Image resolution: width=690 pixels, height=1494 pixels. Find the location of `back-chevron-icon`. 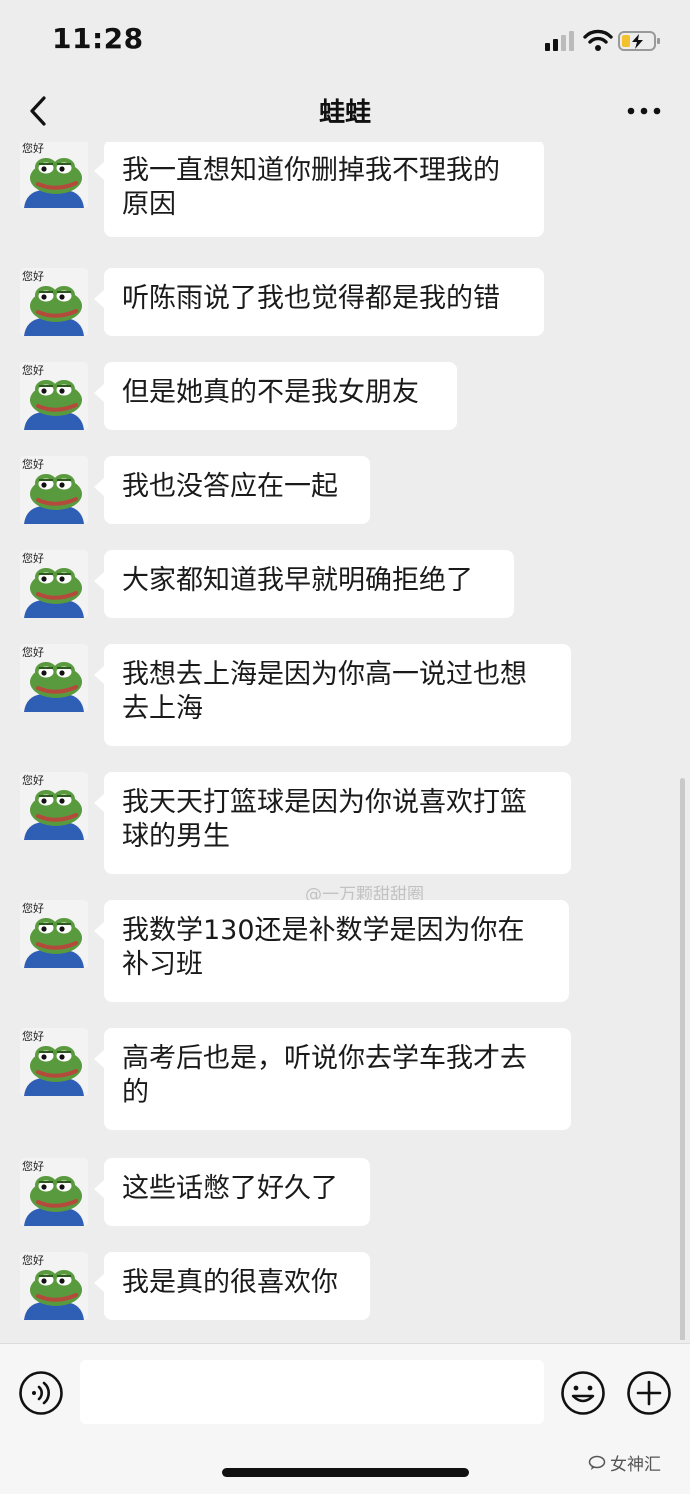

back-chevron-icon is located at coordinates (40, 111).